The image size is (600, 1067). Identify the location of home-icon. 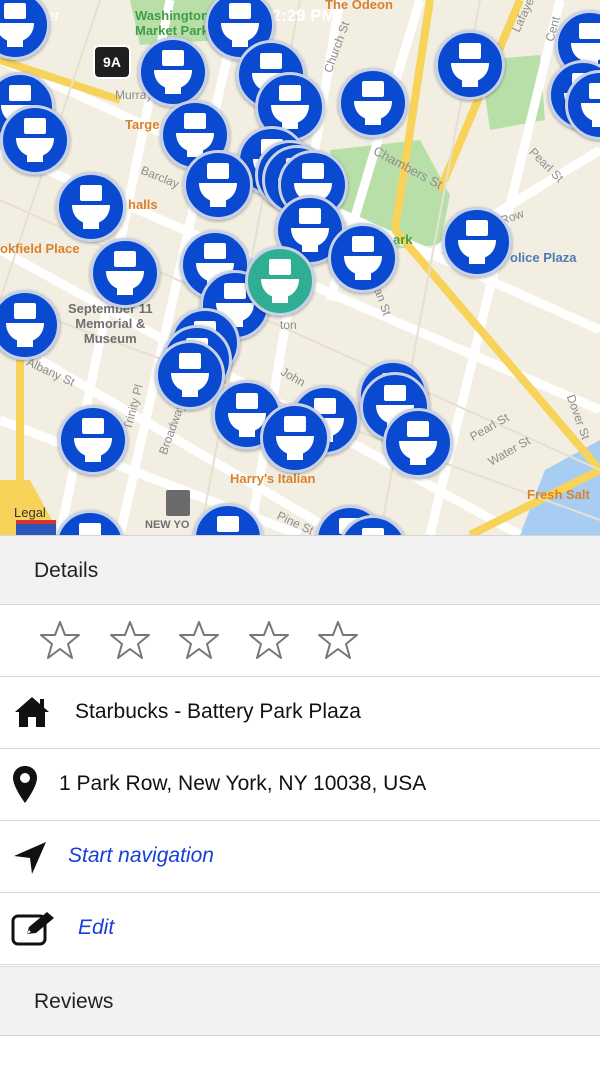
(32, 714).